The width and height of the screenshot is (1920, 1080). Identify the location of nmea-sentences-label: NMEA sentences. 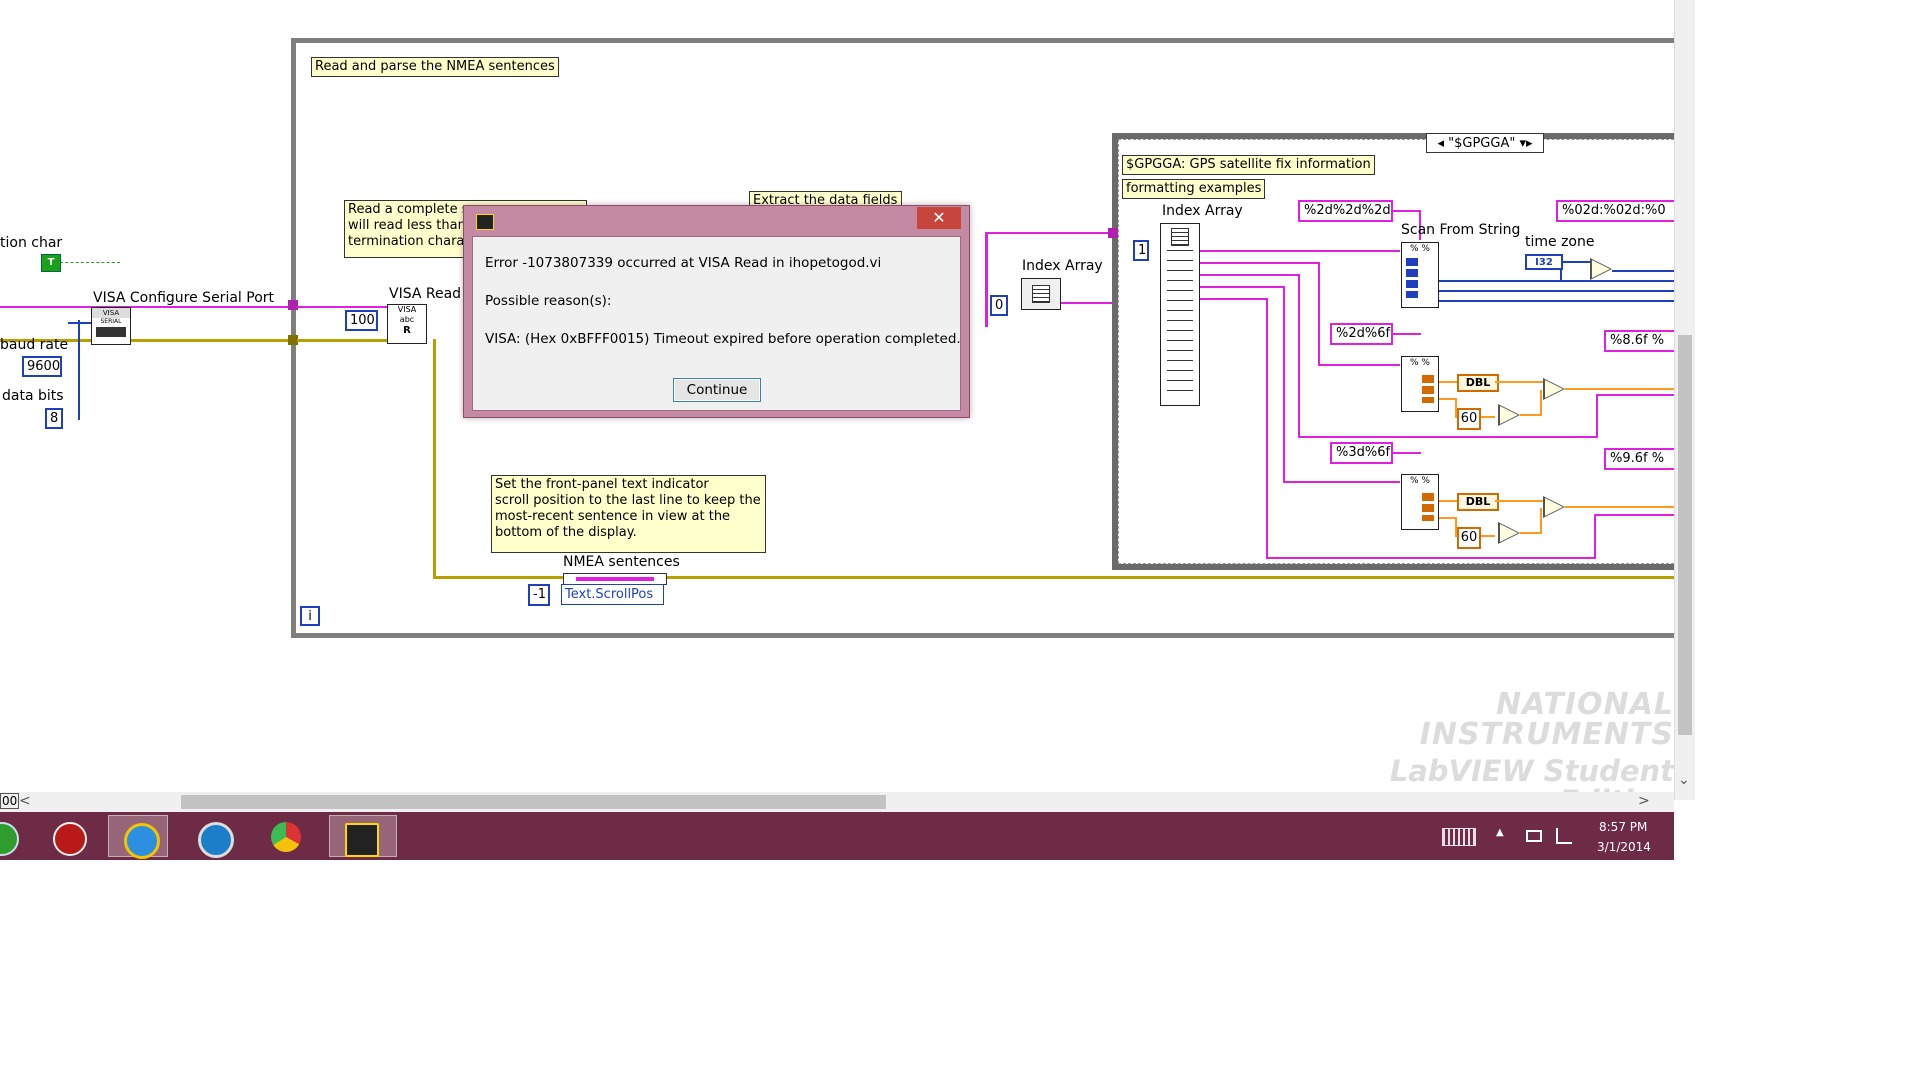
(621, 562).